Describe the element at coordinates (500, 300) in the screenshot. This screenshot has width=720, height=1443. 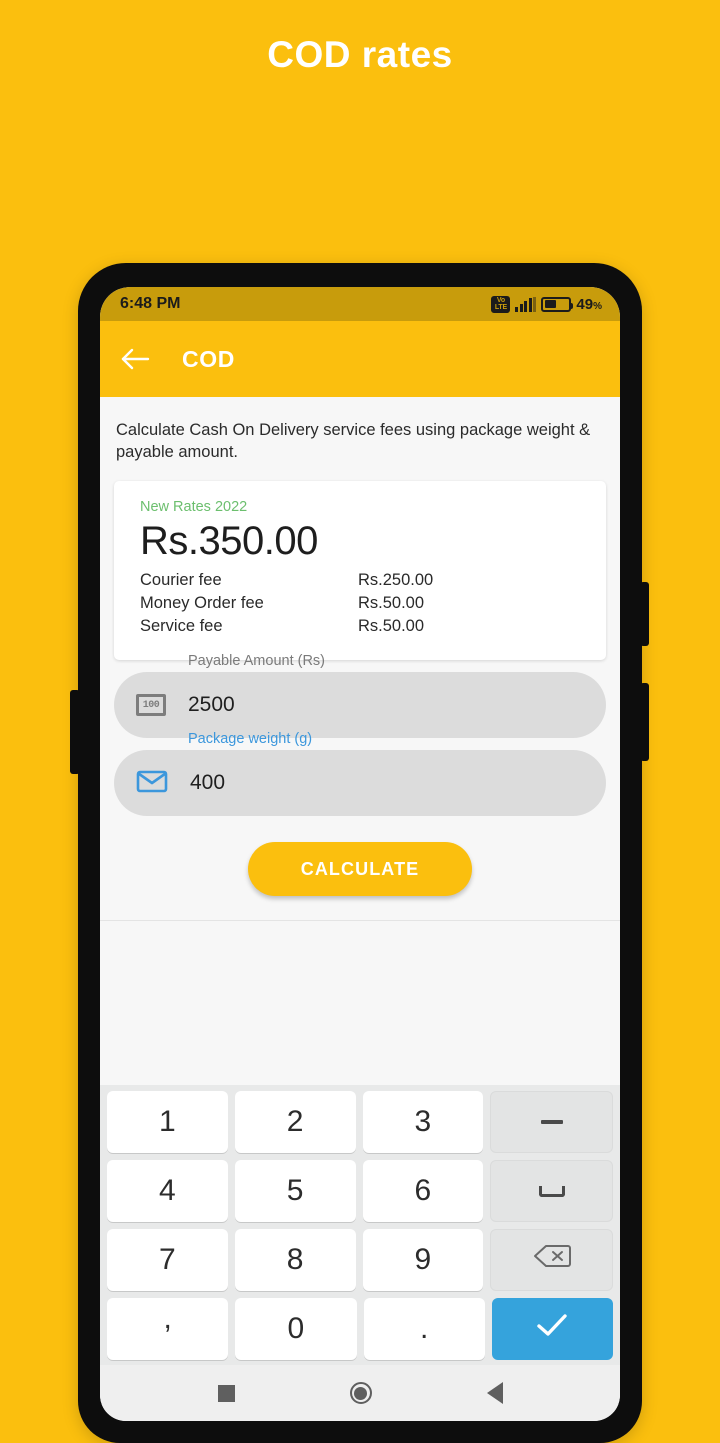
I see `volte-top: Vo` at that location.